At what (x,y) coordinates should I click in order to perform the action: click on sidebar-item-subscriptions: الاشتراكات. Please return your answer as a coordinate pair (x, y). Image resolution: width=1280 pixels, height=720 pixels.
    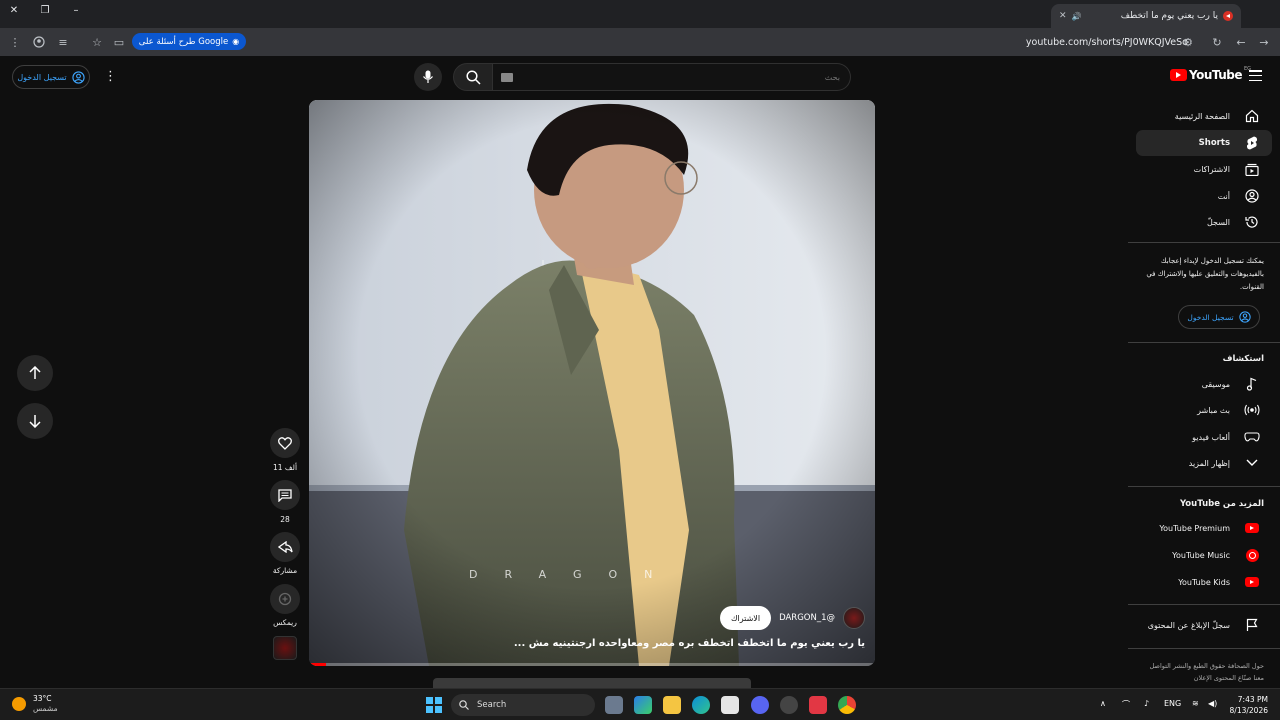
    Looking at the image, I should click on (1204, 169).